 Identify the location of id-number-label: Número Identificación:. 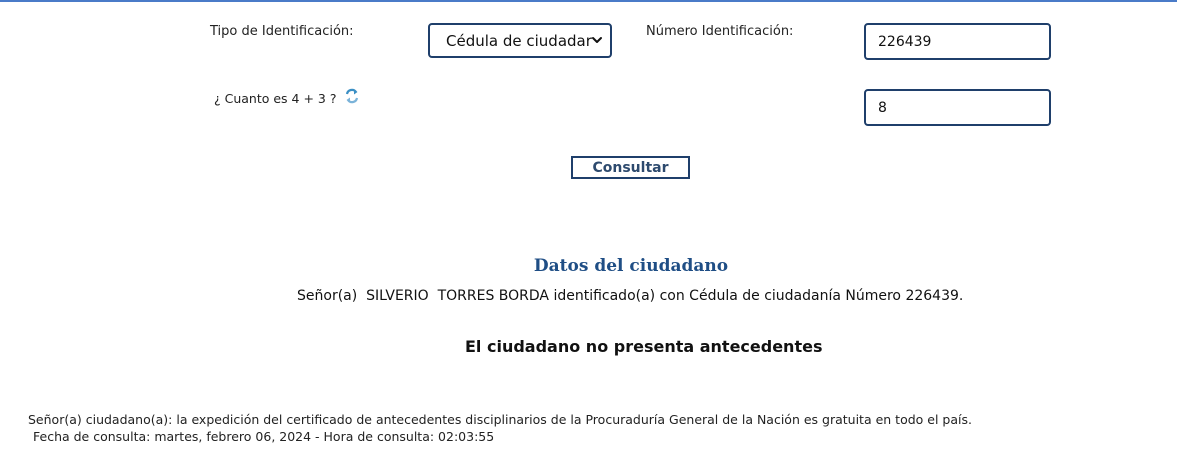
(720, 31).